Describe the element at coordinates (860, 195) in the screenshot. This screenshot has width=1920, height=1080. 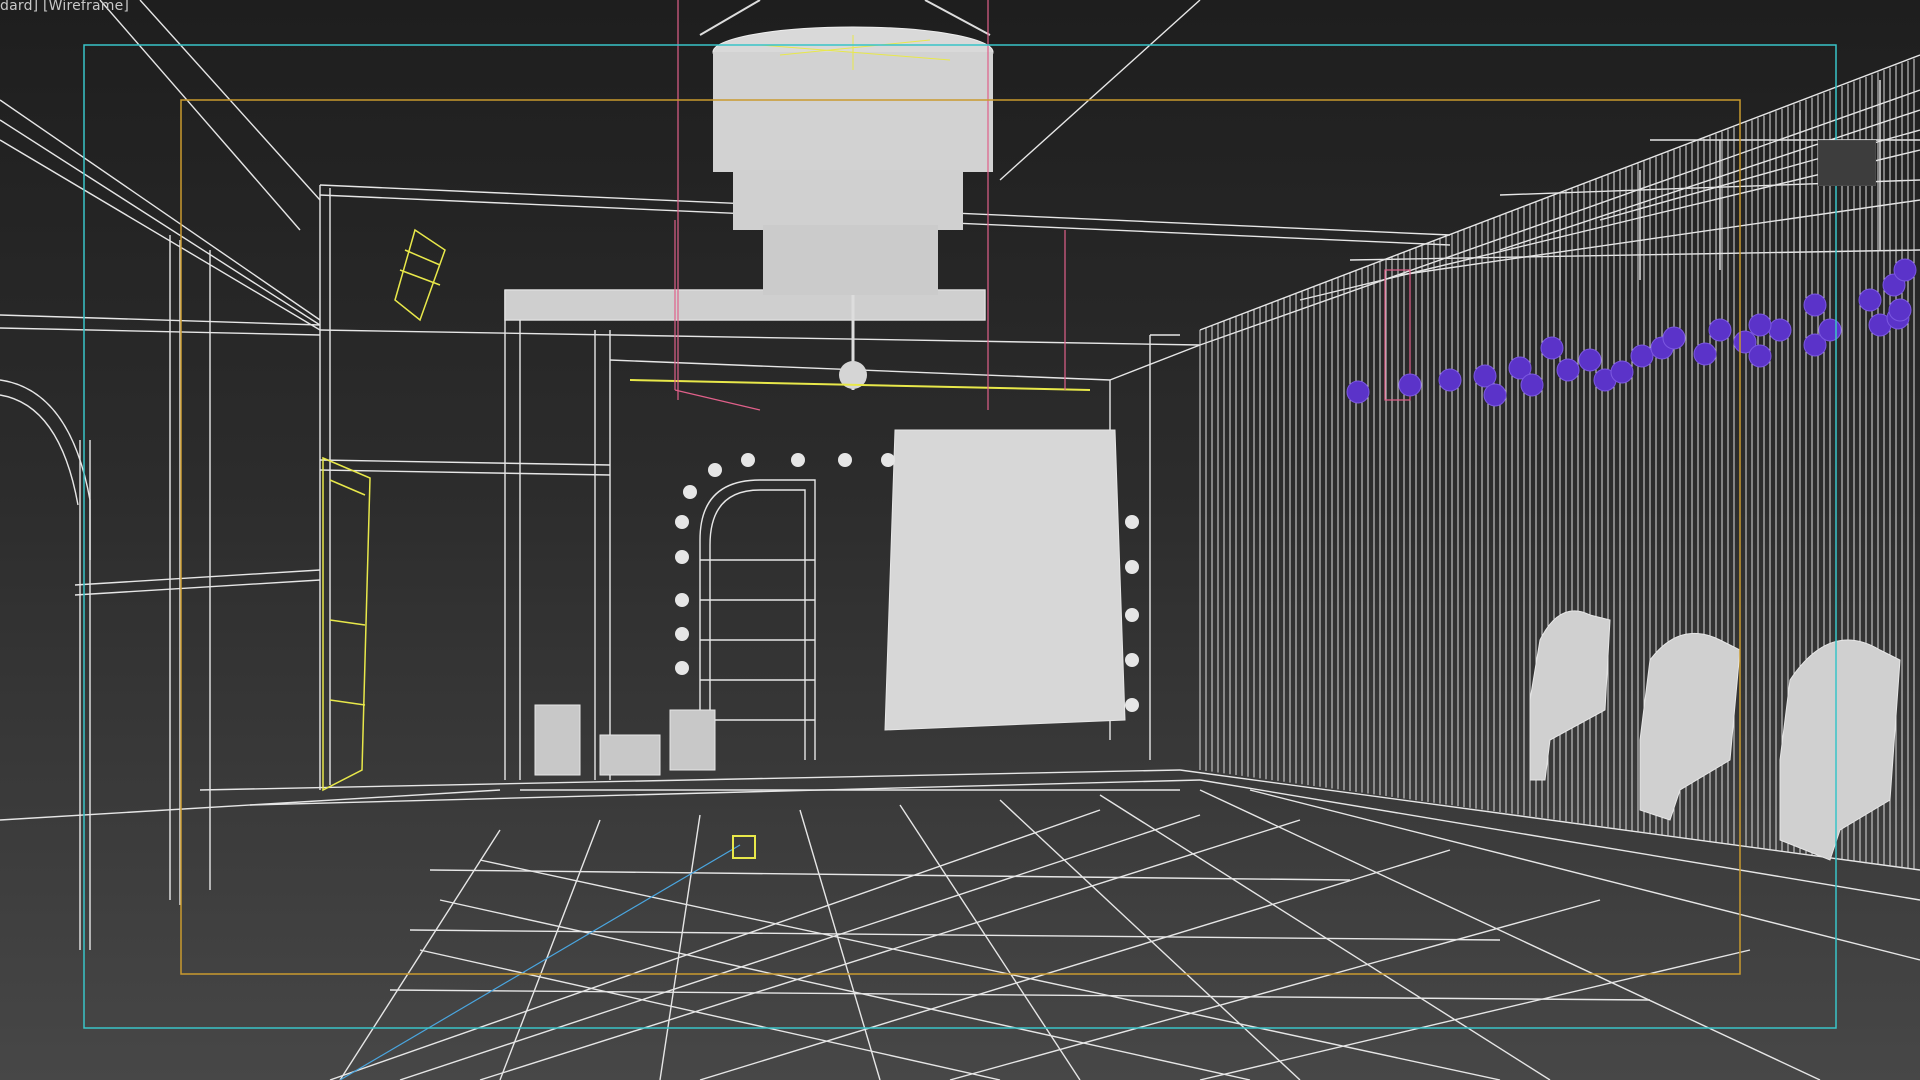
I see `chandelier-icon` at that location.